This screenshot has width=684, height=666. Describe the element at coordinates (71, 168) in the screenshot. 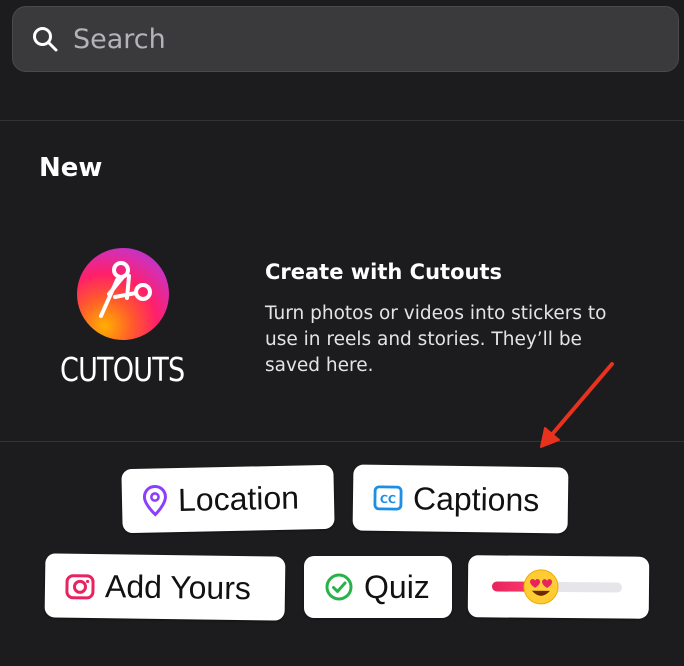

I see `section-title: New` at that location.